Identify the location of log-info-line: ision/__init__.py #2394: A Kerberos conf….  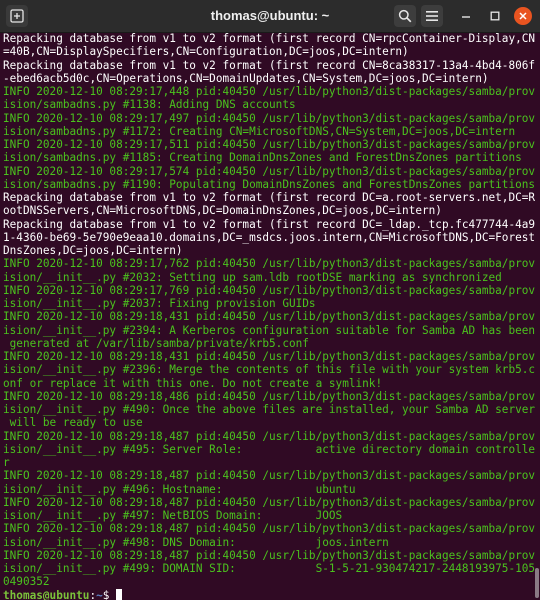
(269, 330).